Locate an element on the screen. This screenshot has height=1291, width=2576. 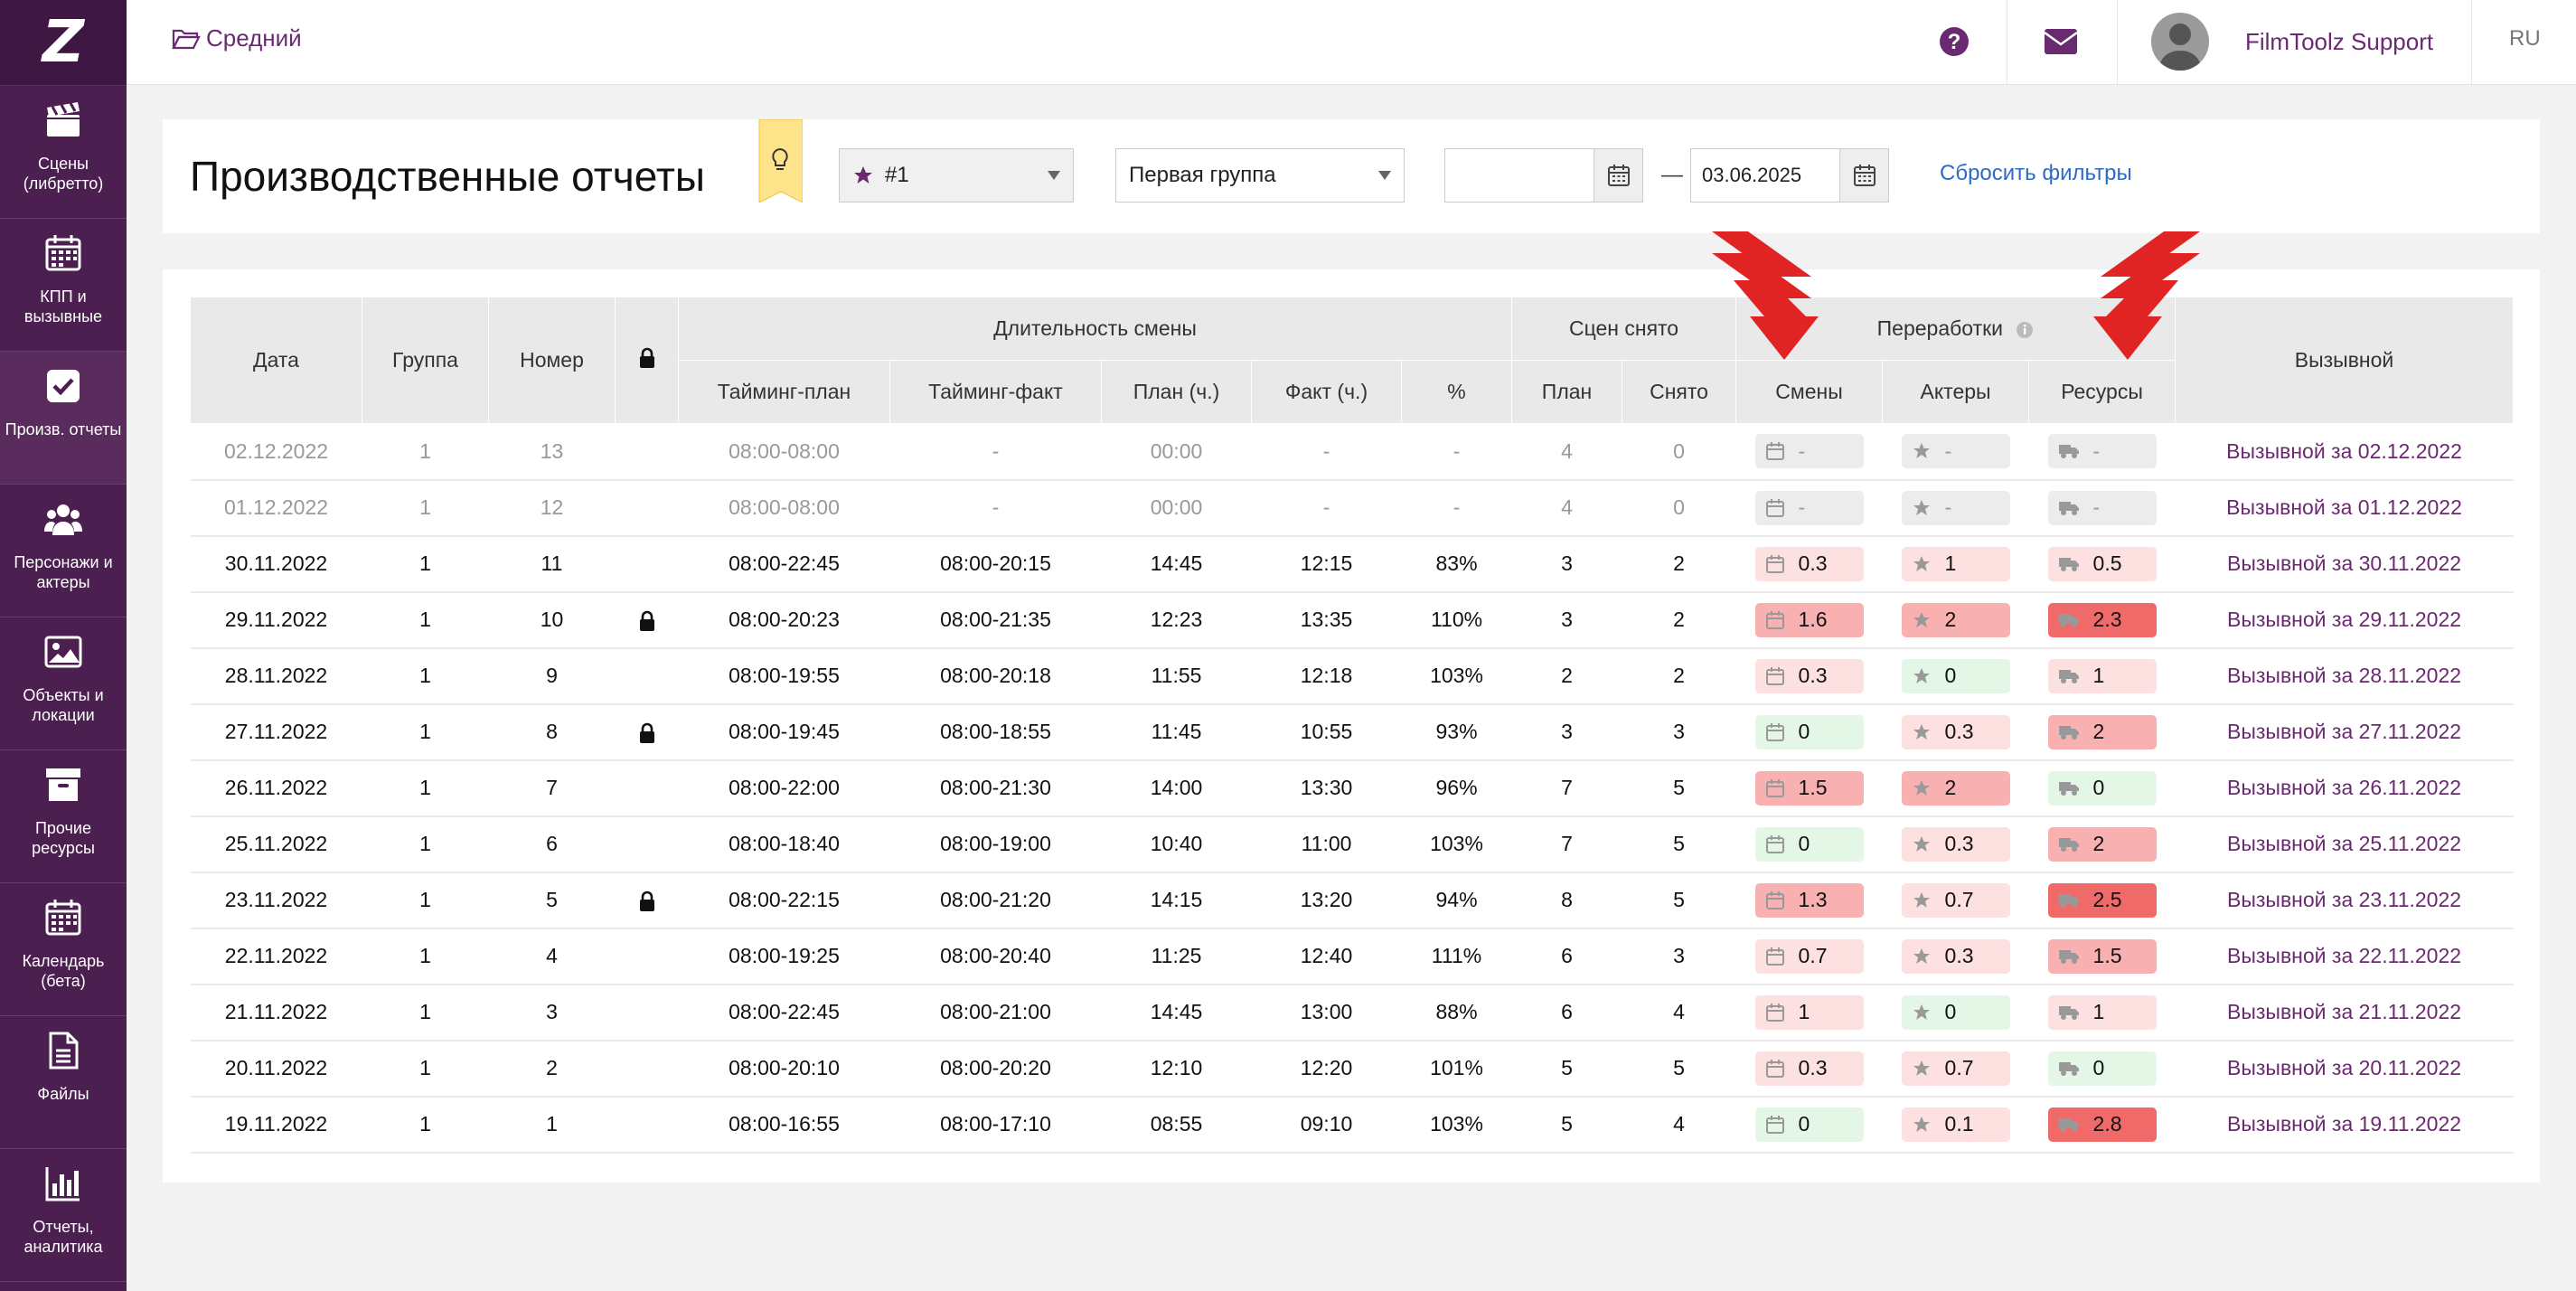
reset-filters-link: Сбросить фильтры is located at coordinates (2036, 173).